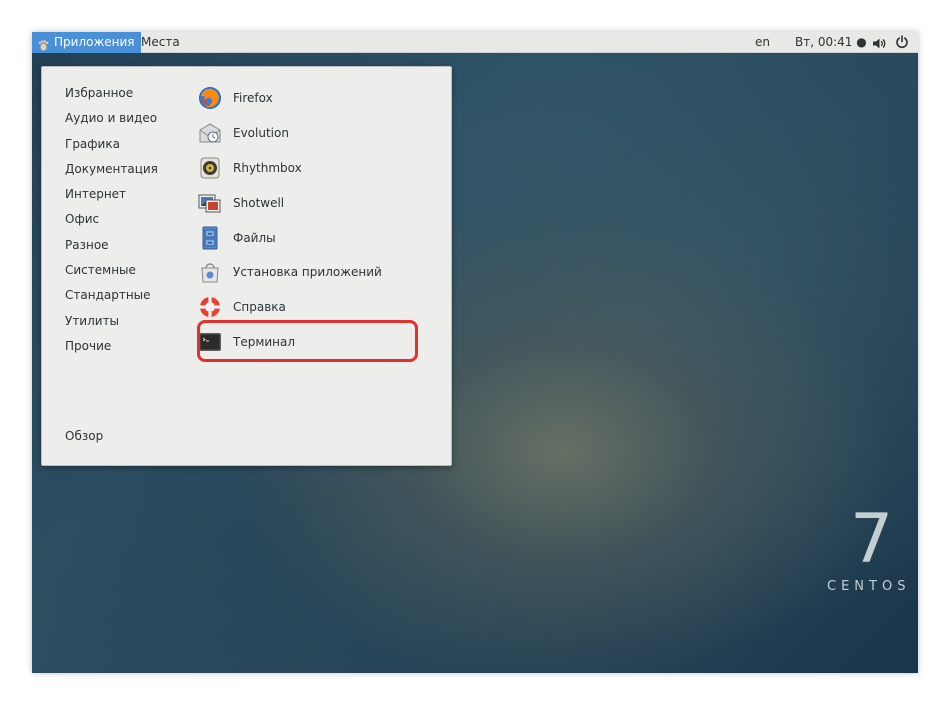 The image size is (950, 705). I want to click on help-icon, so click(210, 307).